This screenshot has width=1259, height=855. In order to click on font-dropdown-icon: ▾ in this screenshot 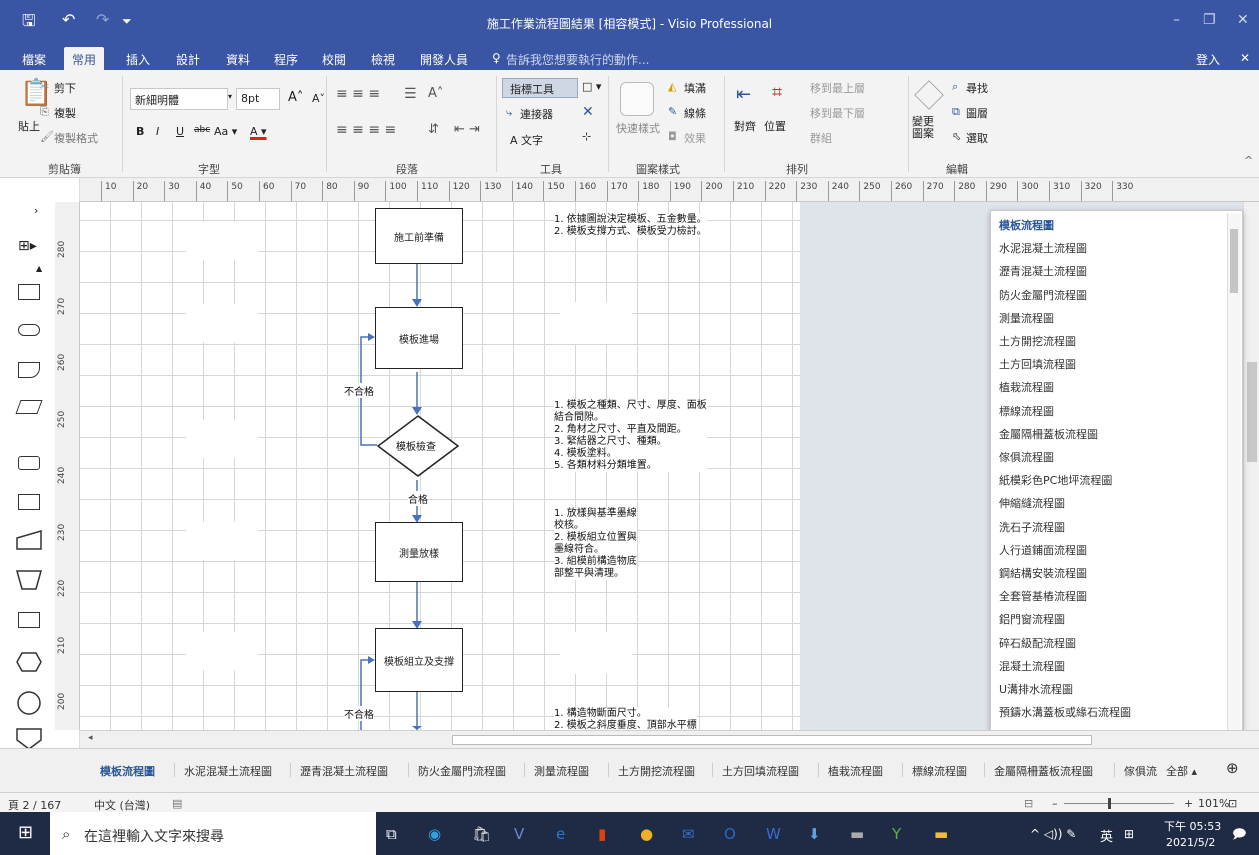, I will do `click(230, 96)`.